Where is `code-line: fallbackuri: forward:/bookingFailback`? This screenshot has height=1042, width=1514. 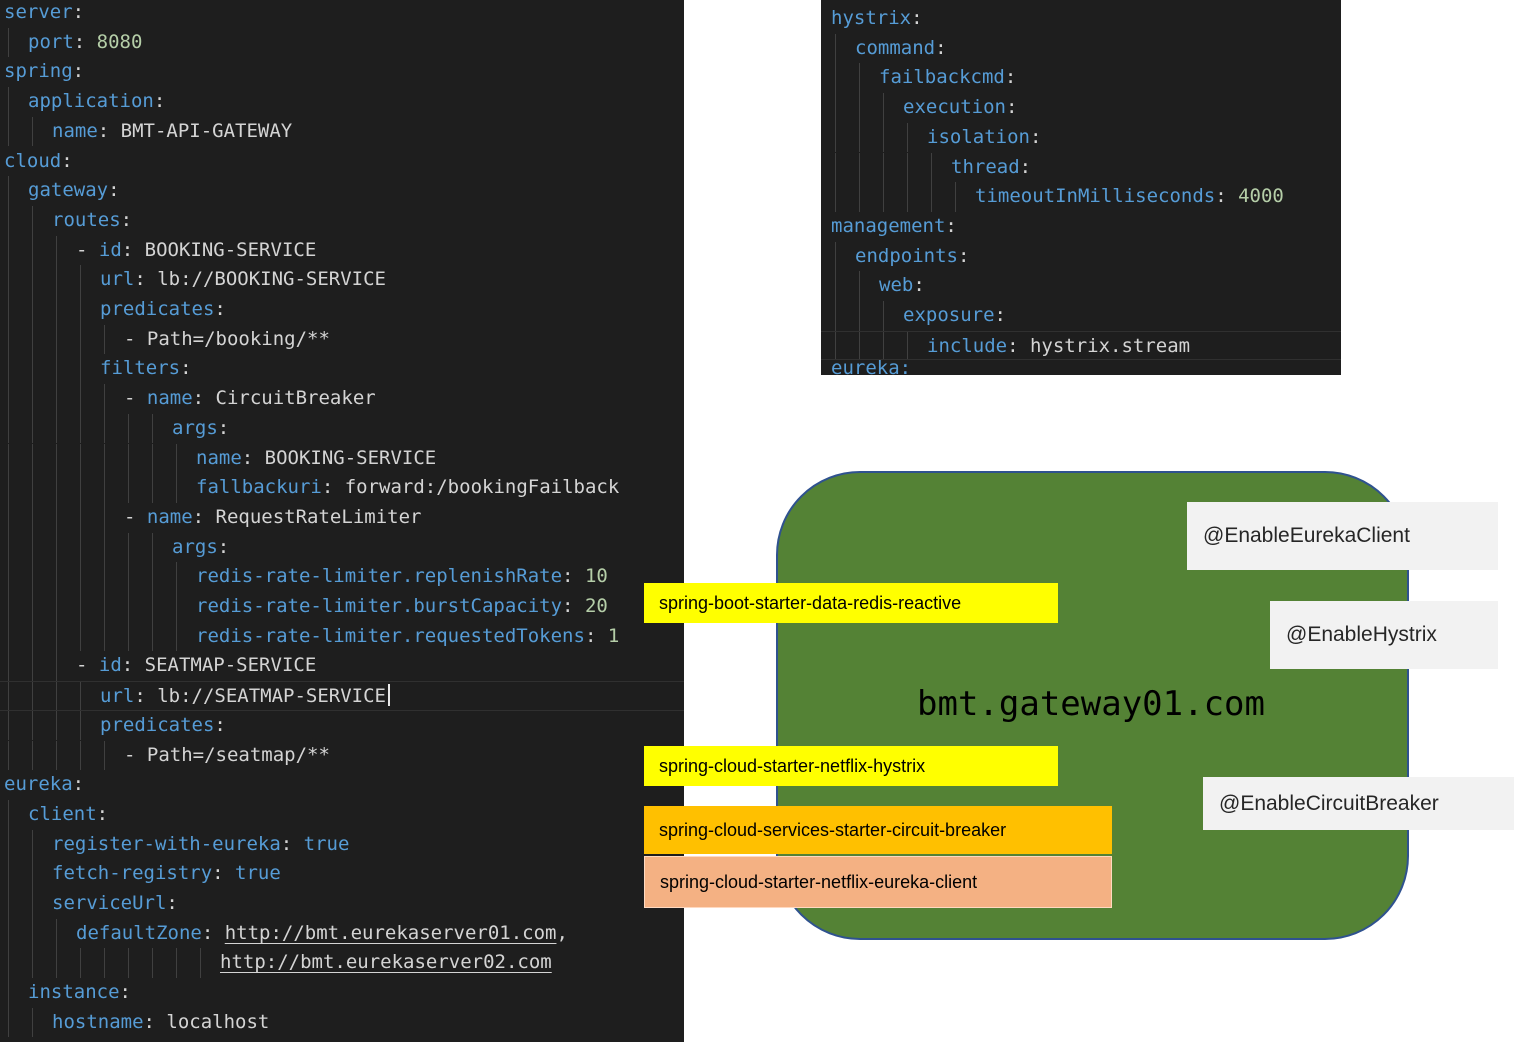
code-line: fallbackuri: forward:/bookingFailback is located at coordinates (342, 488).